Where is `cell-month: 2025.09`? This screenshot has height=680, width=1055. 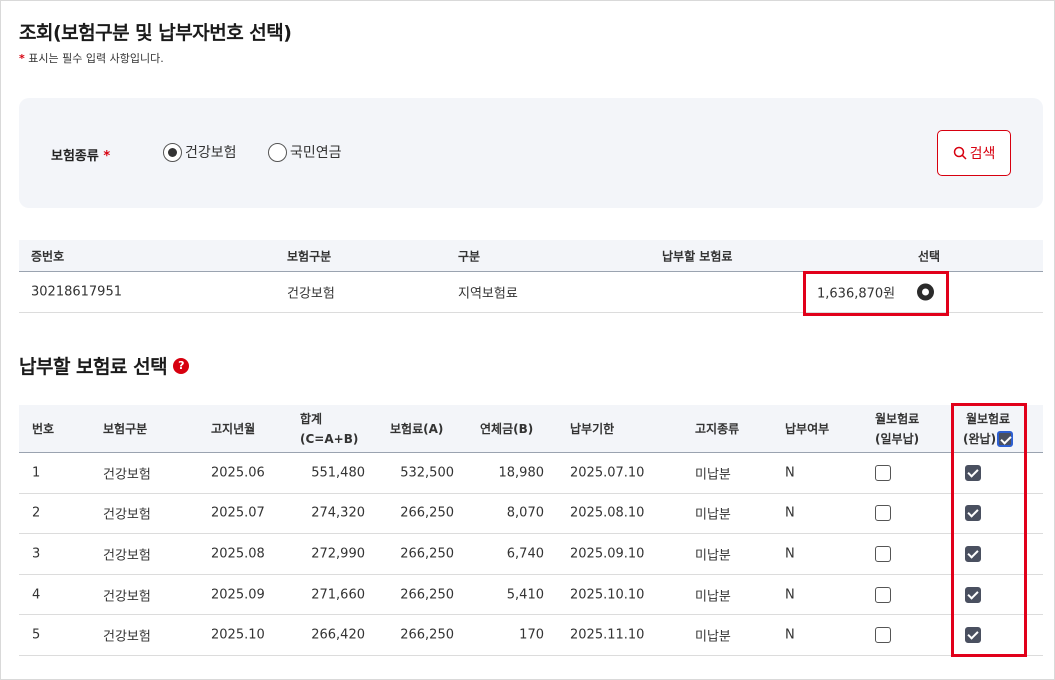
cell-month: 2025.09 is located at coordinates (238, 595).